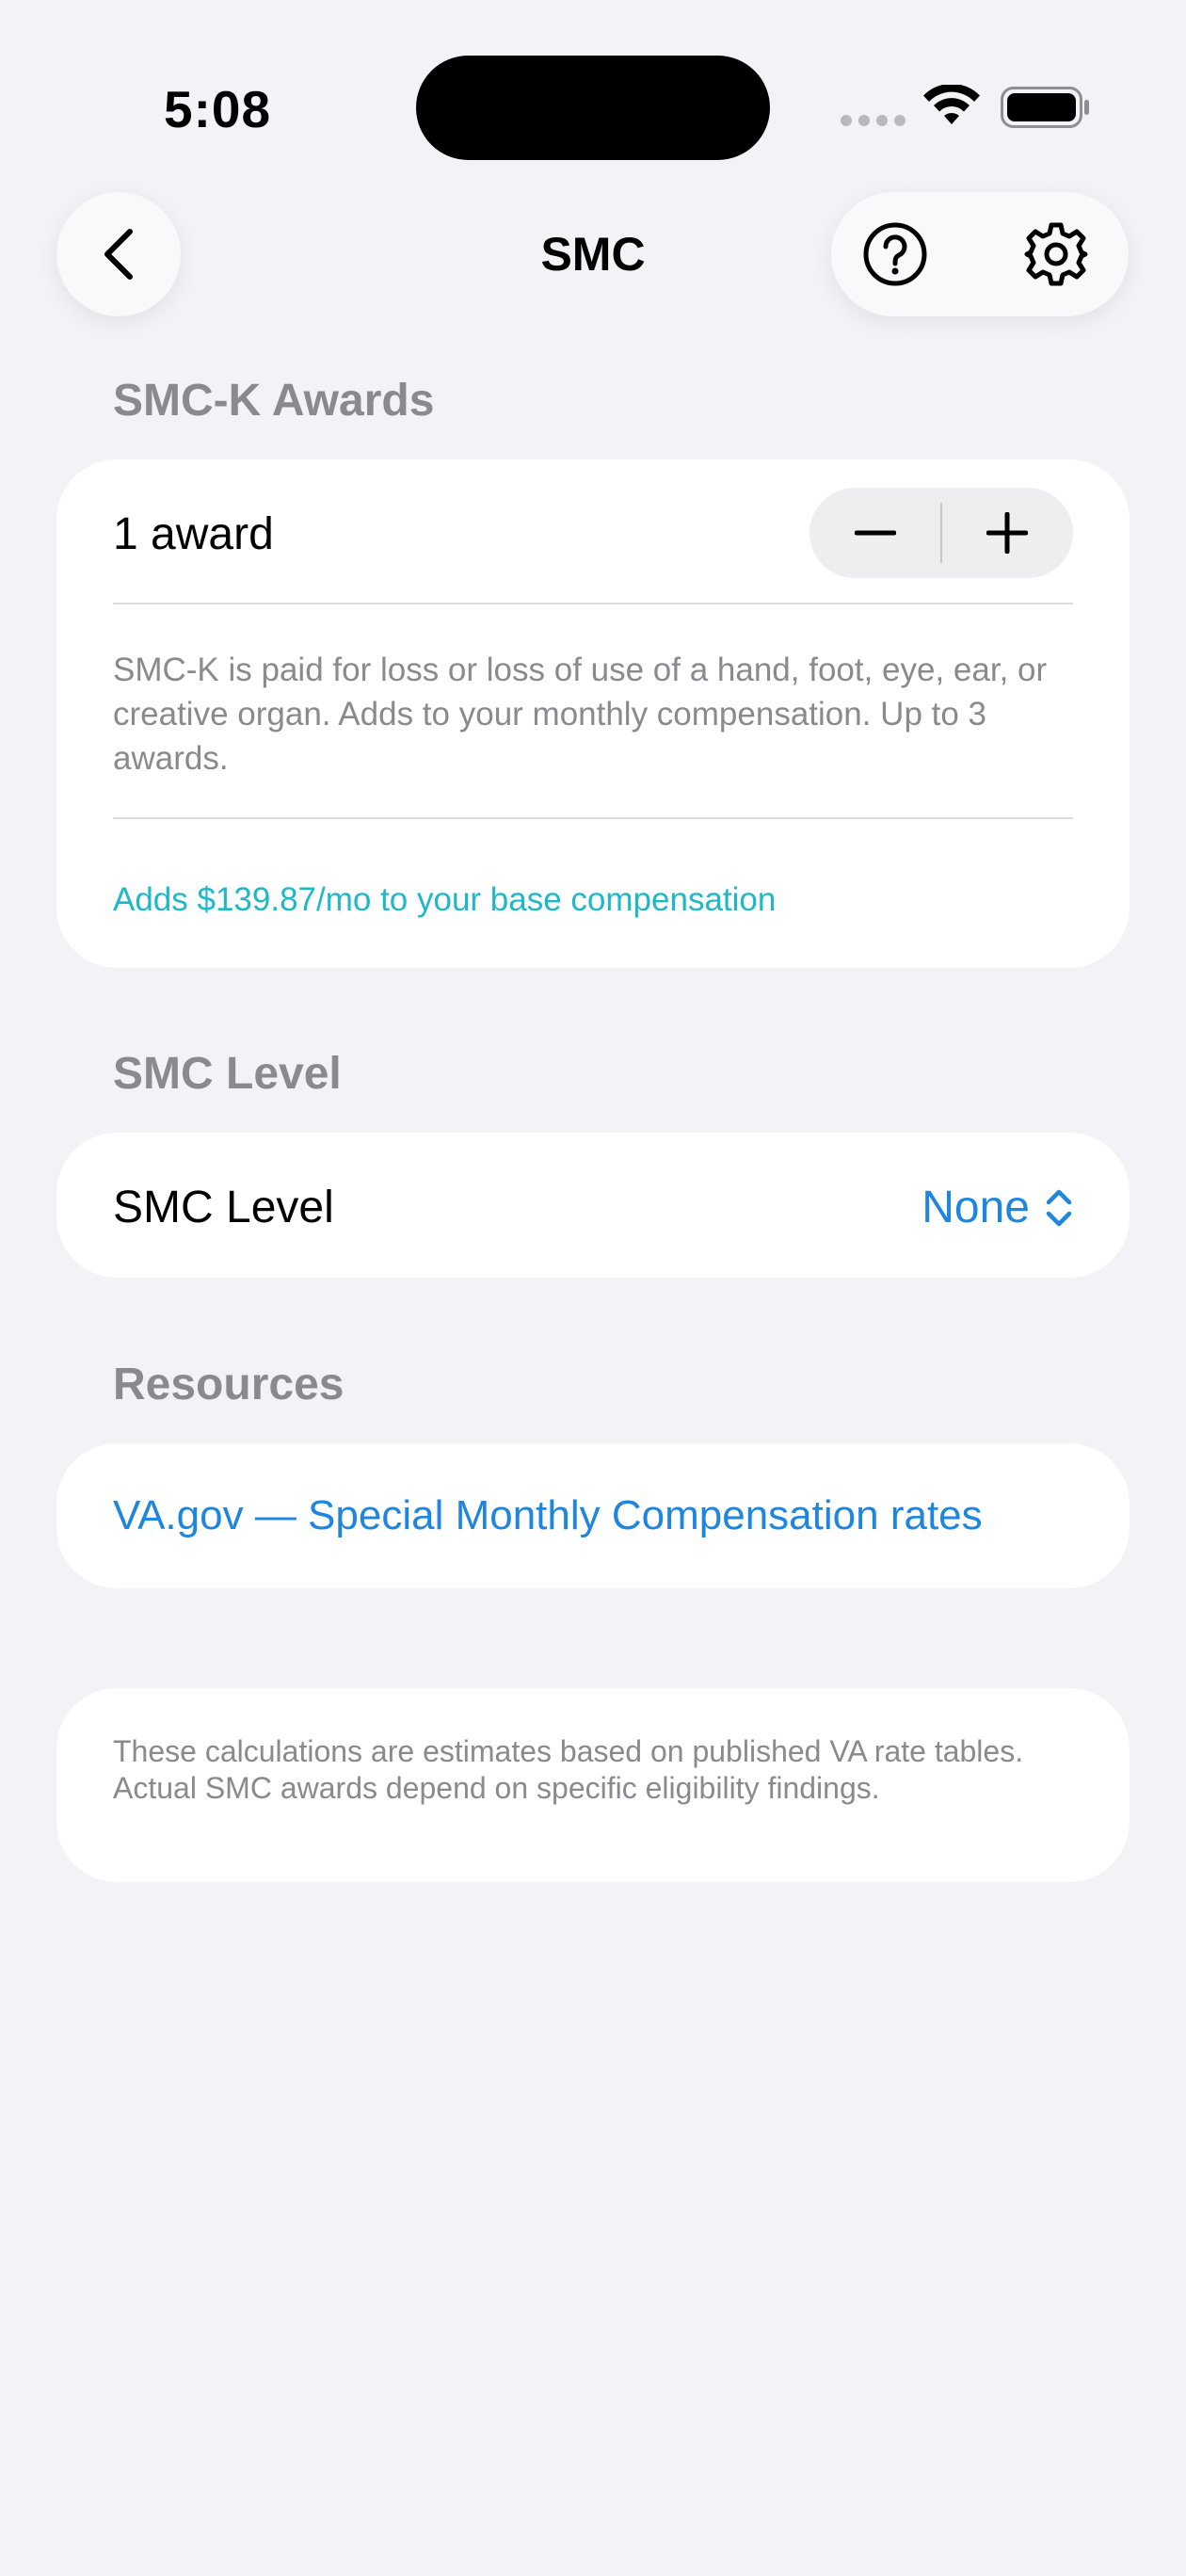  What do you see at coordinates (193, 534) in the screenshot?
I see `award-count-label: 1 award` at bounding box center [193, 534].